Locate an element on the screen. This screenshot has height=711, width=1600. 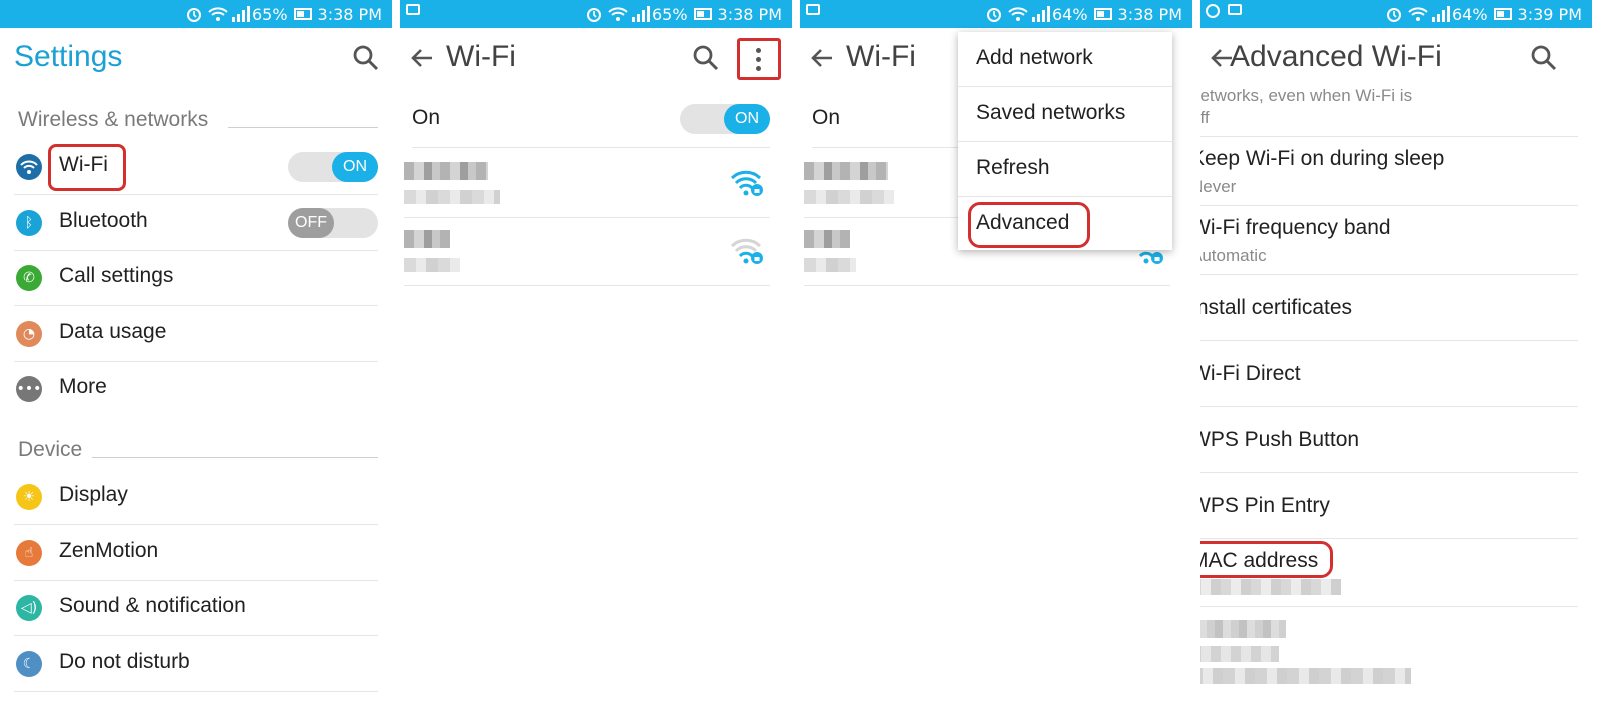
adv-item-wps-pin: WPS Pin Entry is located at coordinates (1389, 506).